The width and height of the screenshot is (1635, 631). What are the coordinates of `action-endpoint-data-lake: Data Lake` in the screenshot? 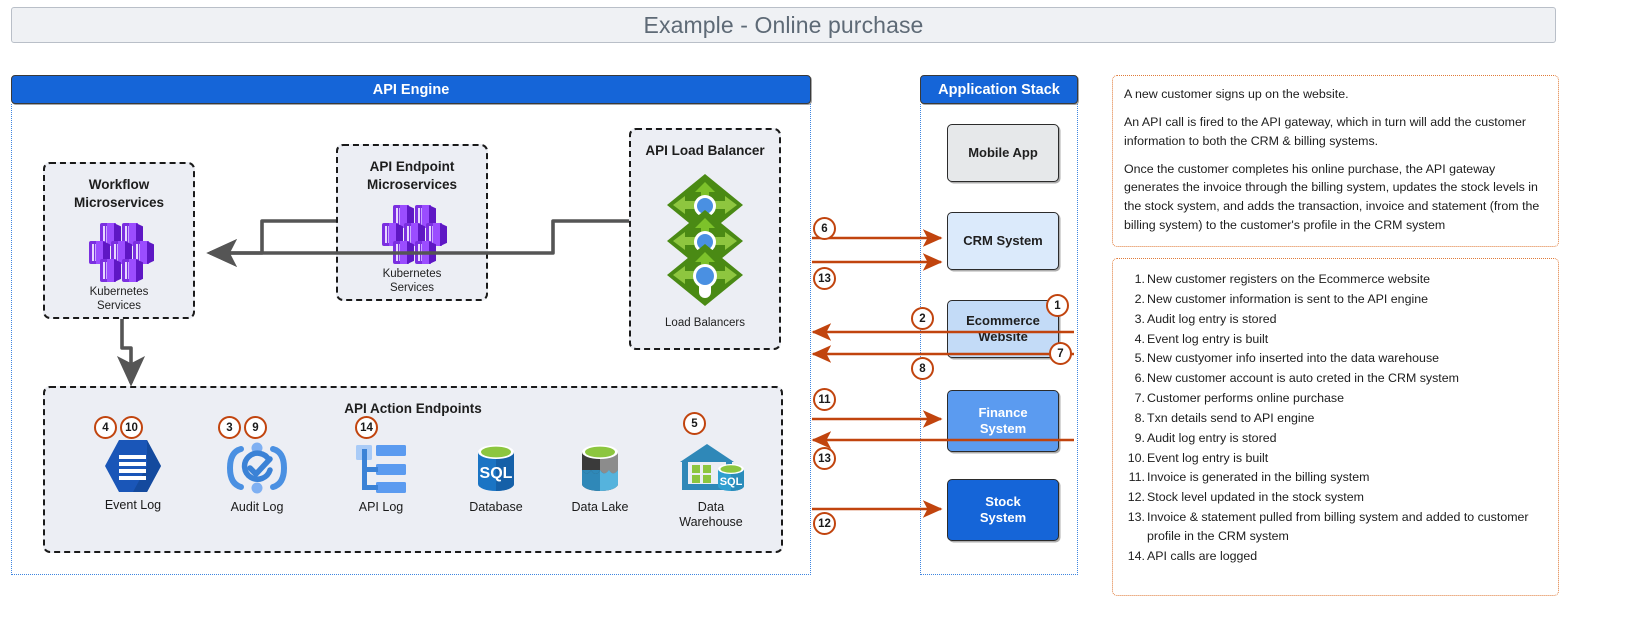 It's located at (600, 477).